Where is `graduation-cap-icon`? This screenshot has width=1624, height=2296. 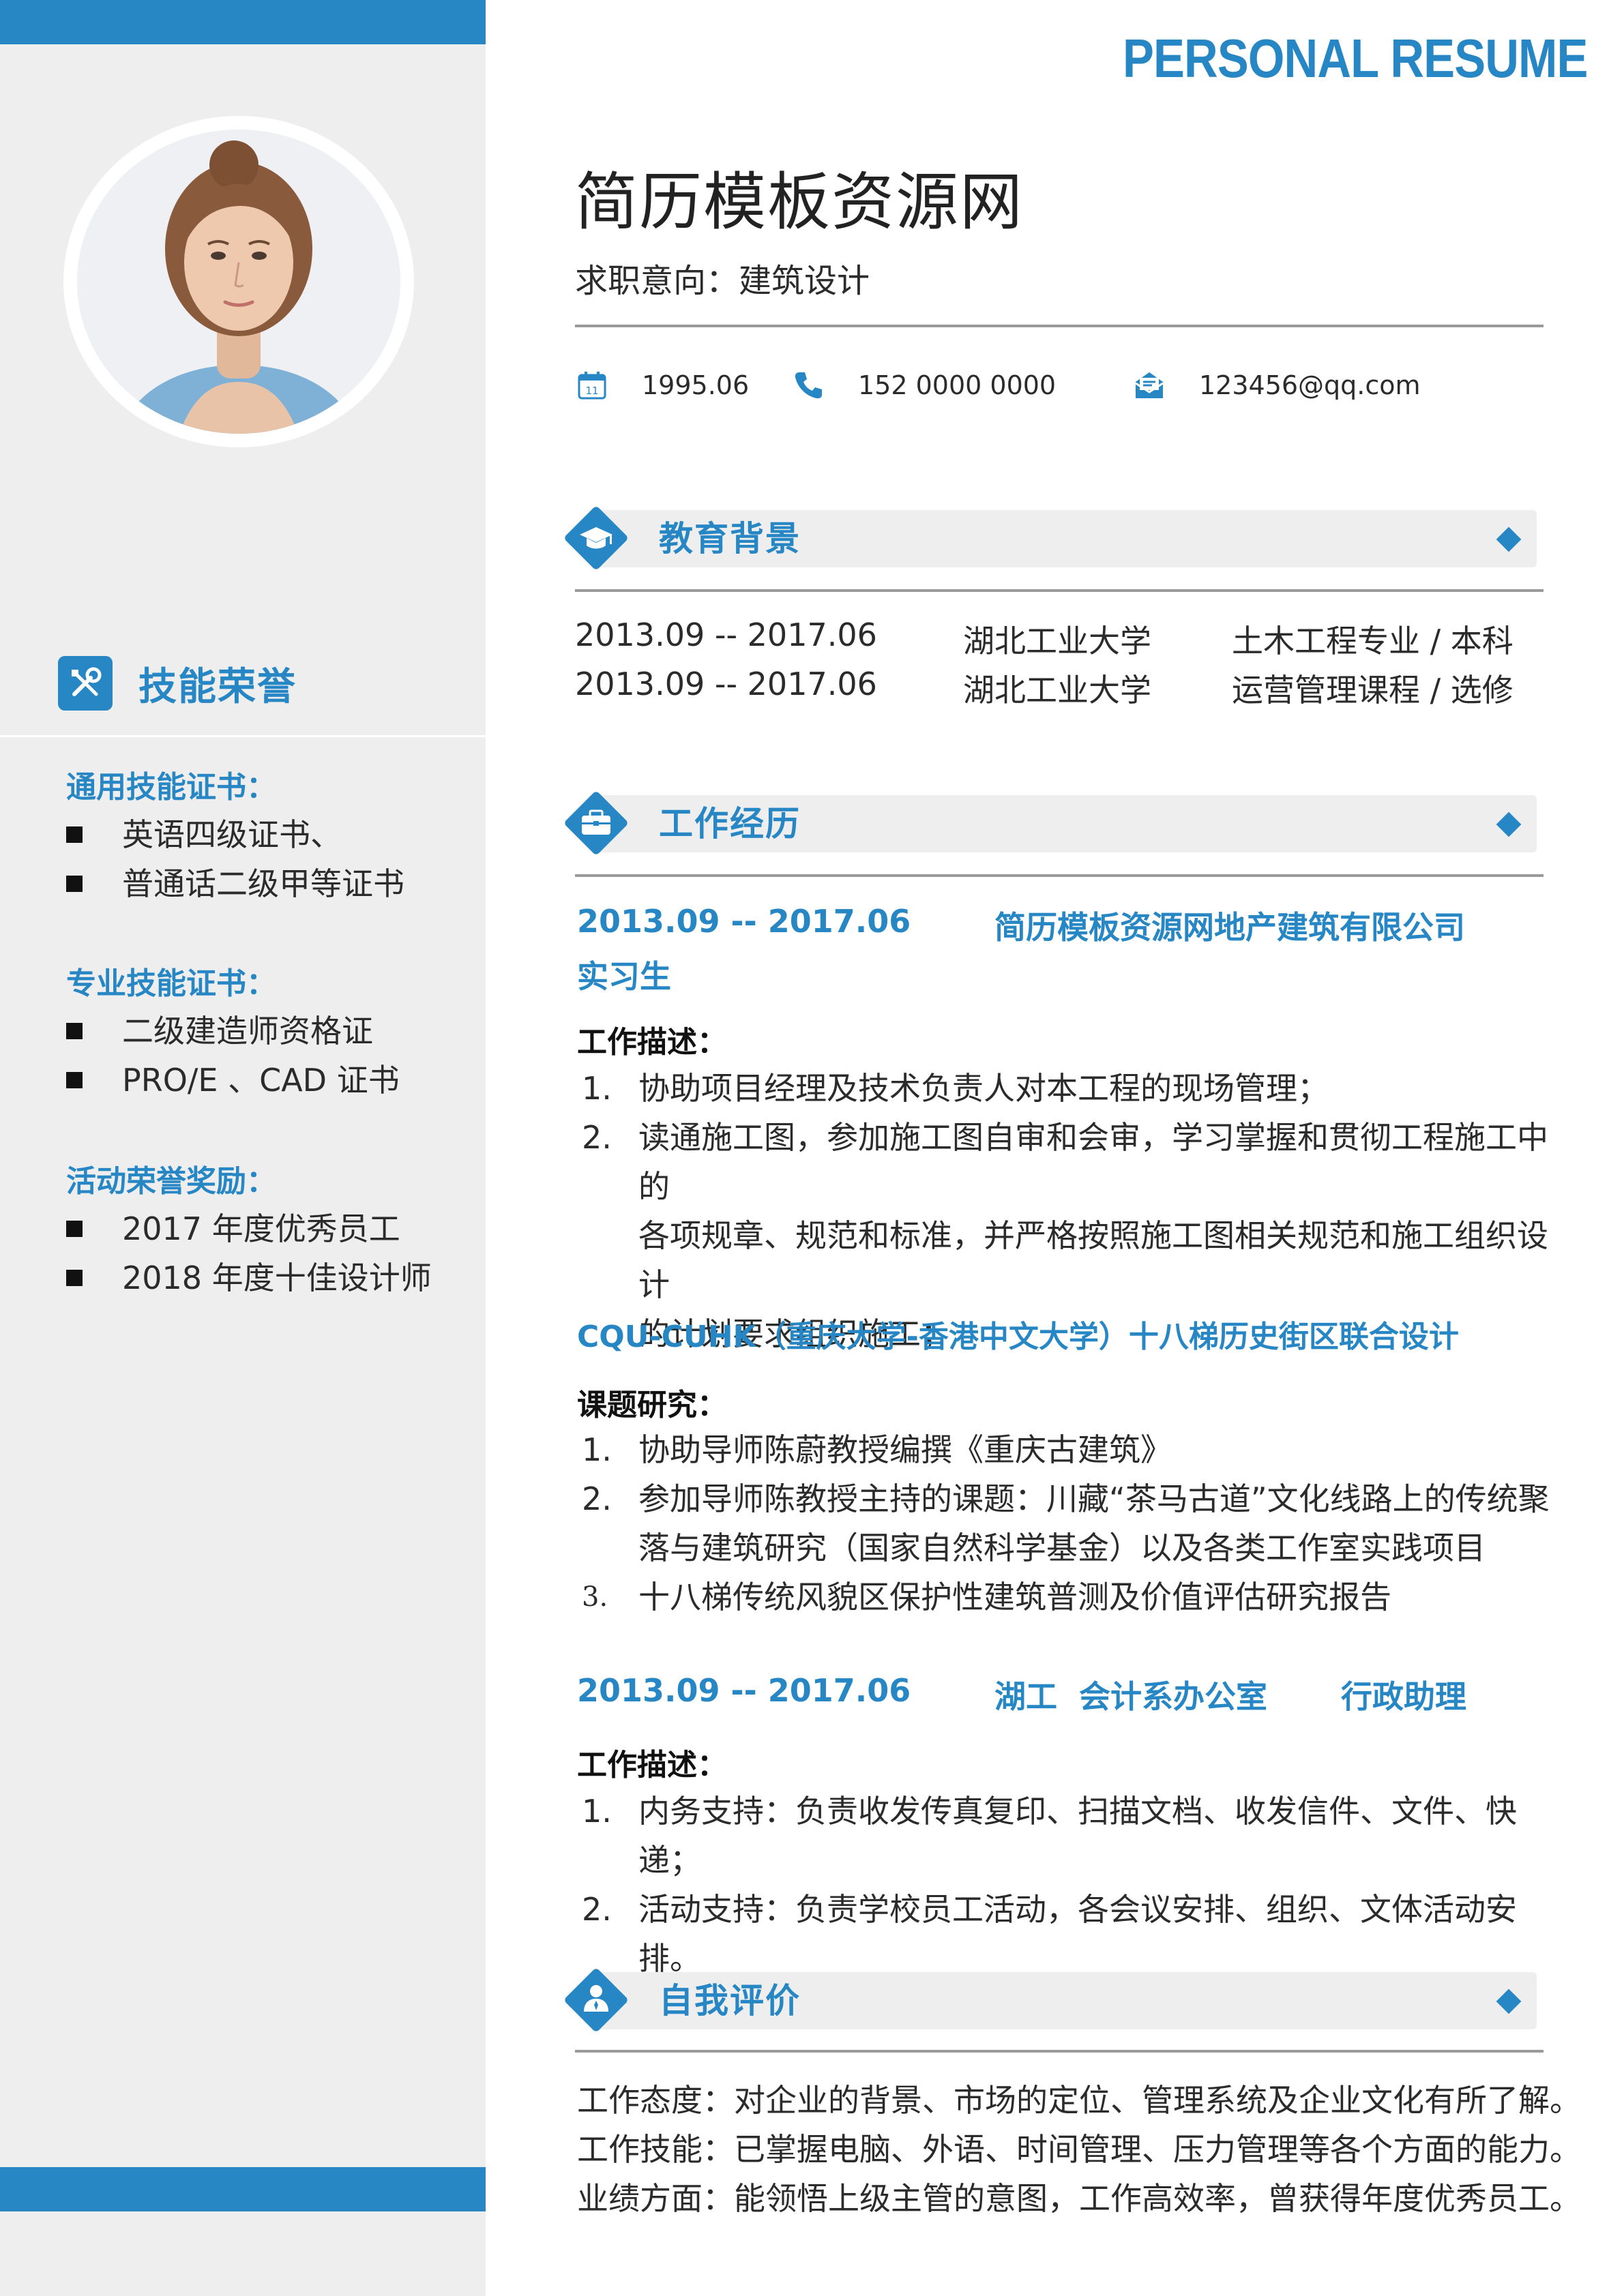
graduation-cap-icon is located at coordinates (596, 538).